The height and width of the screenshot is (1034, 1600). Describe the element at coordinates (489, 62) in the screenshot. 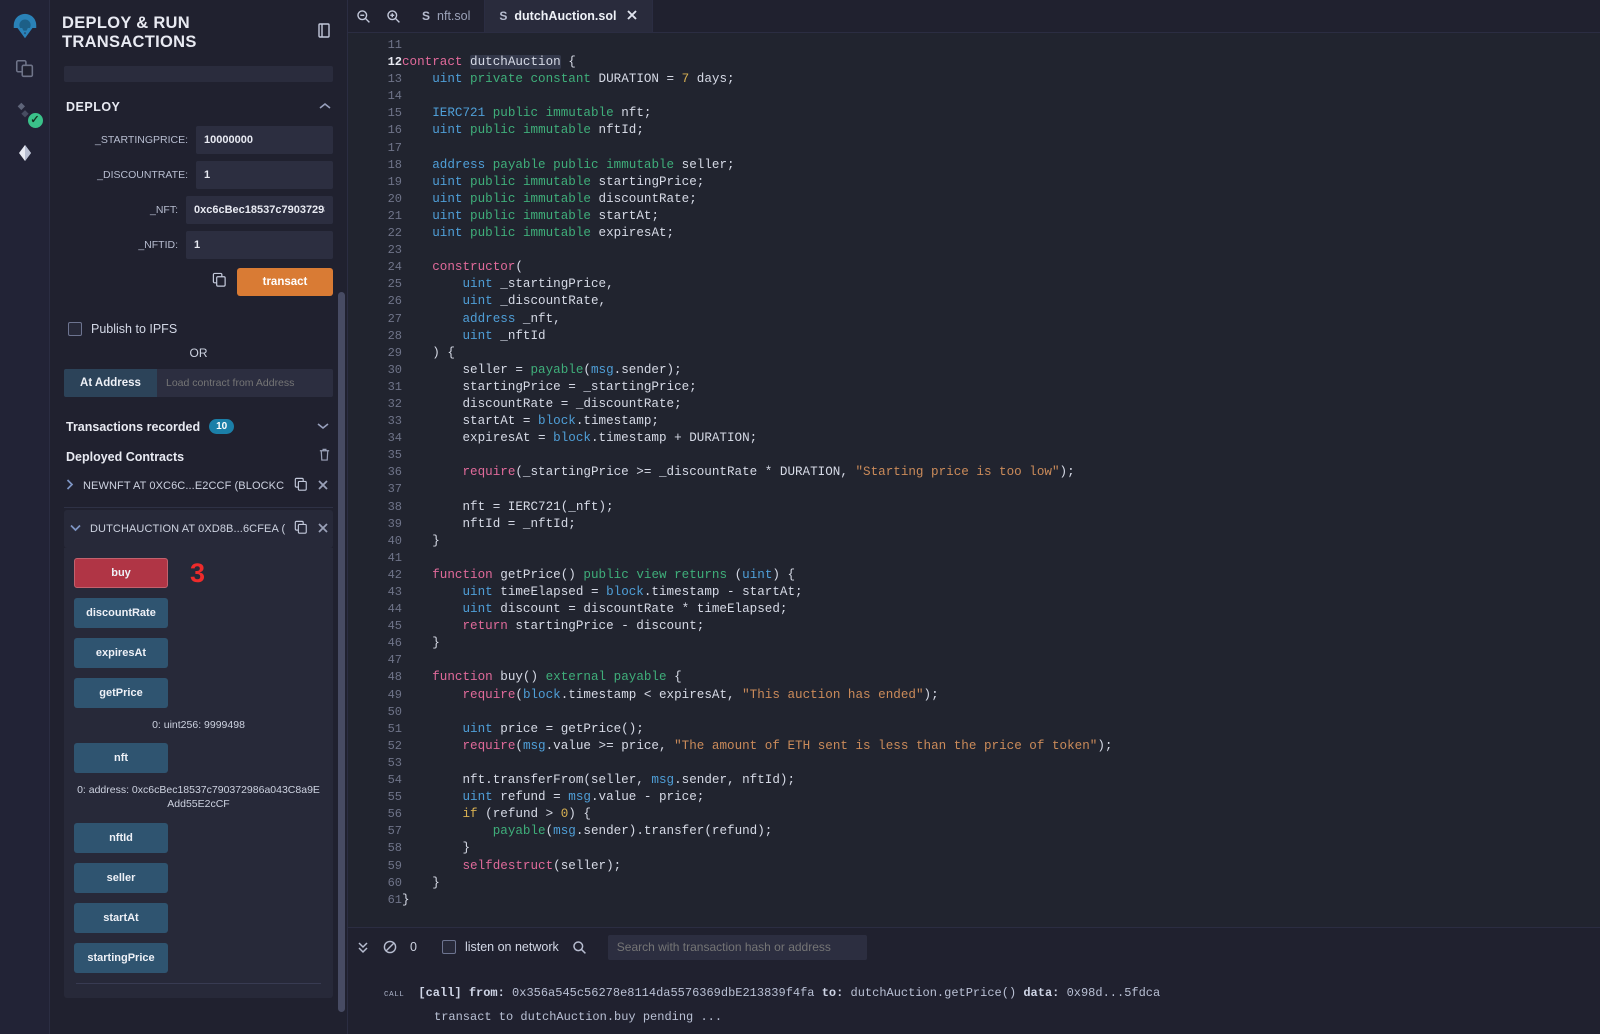

I see `code-line: contract dutchAuction {` at that location.